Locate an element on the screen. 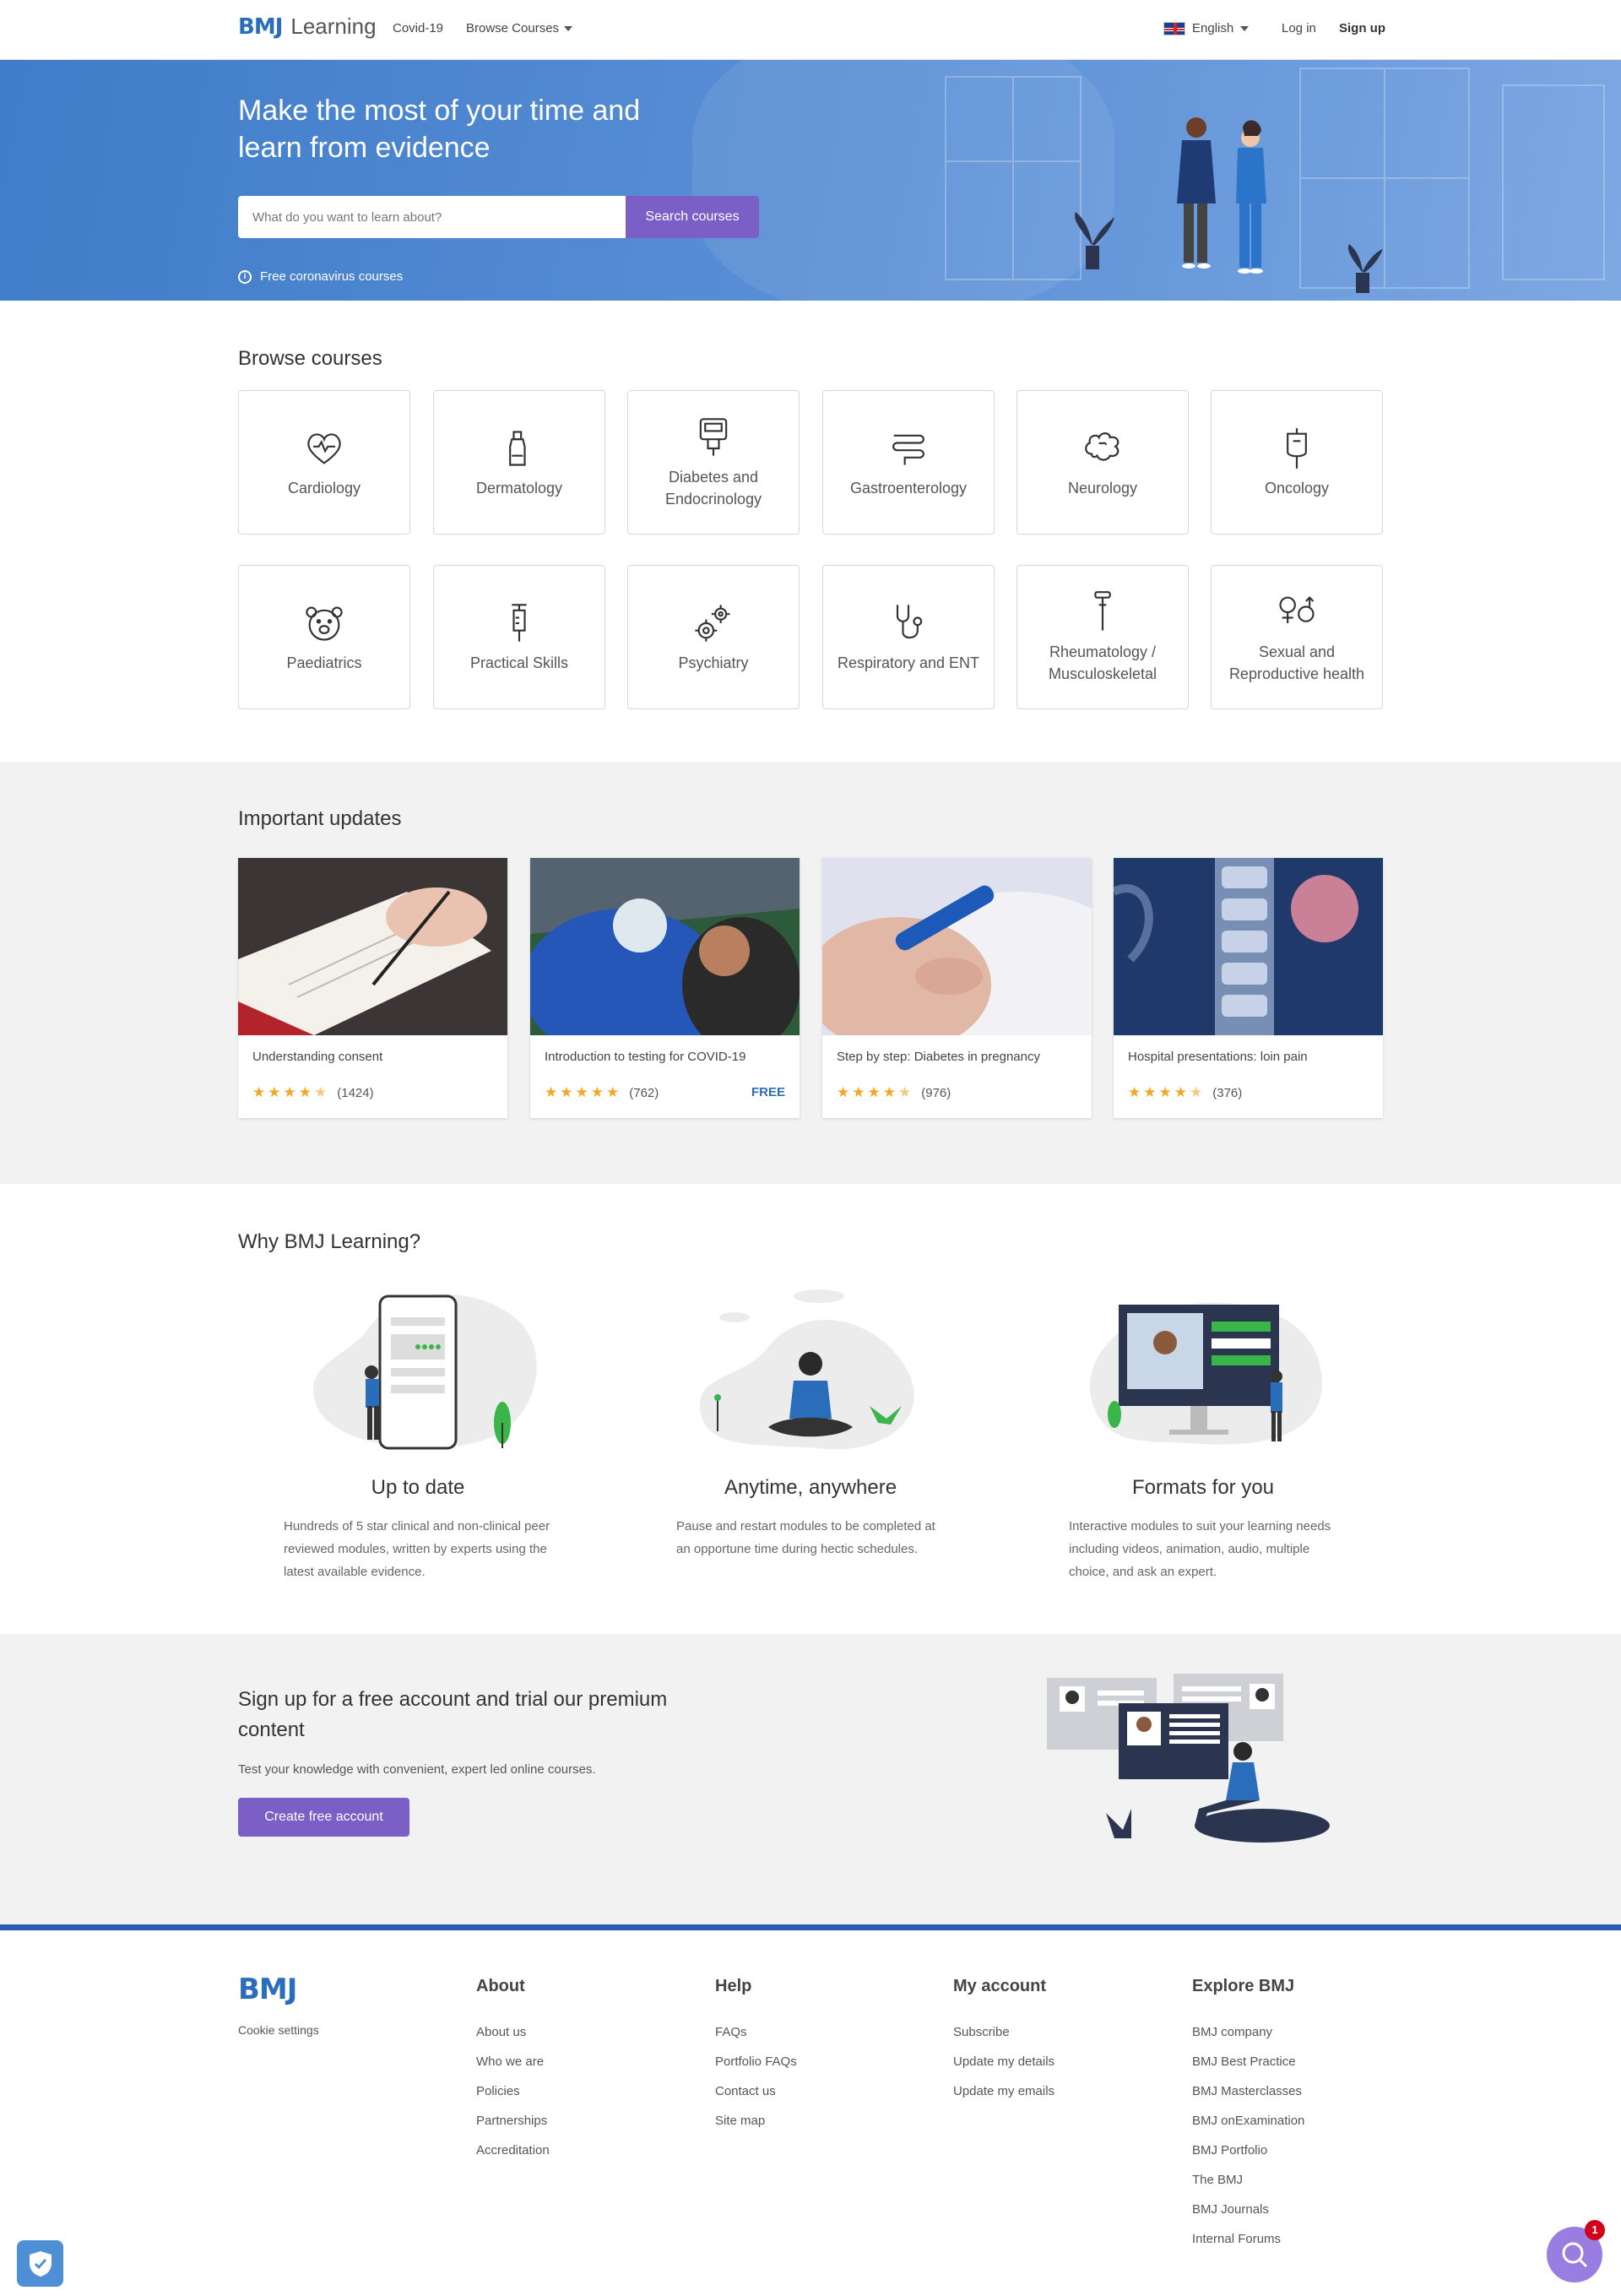 This screenshot has width=1621, height=2296. logo-learning: Learning is located at coordinates (333, 26).